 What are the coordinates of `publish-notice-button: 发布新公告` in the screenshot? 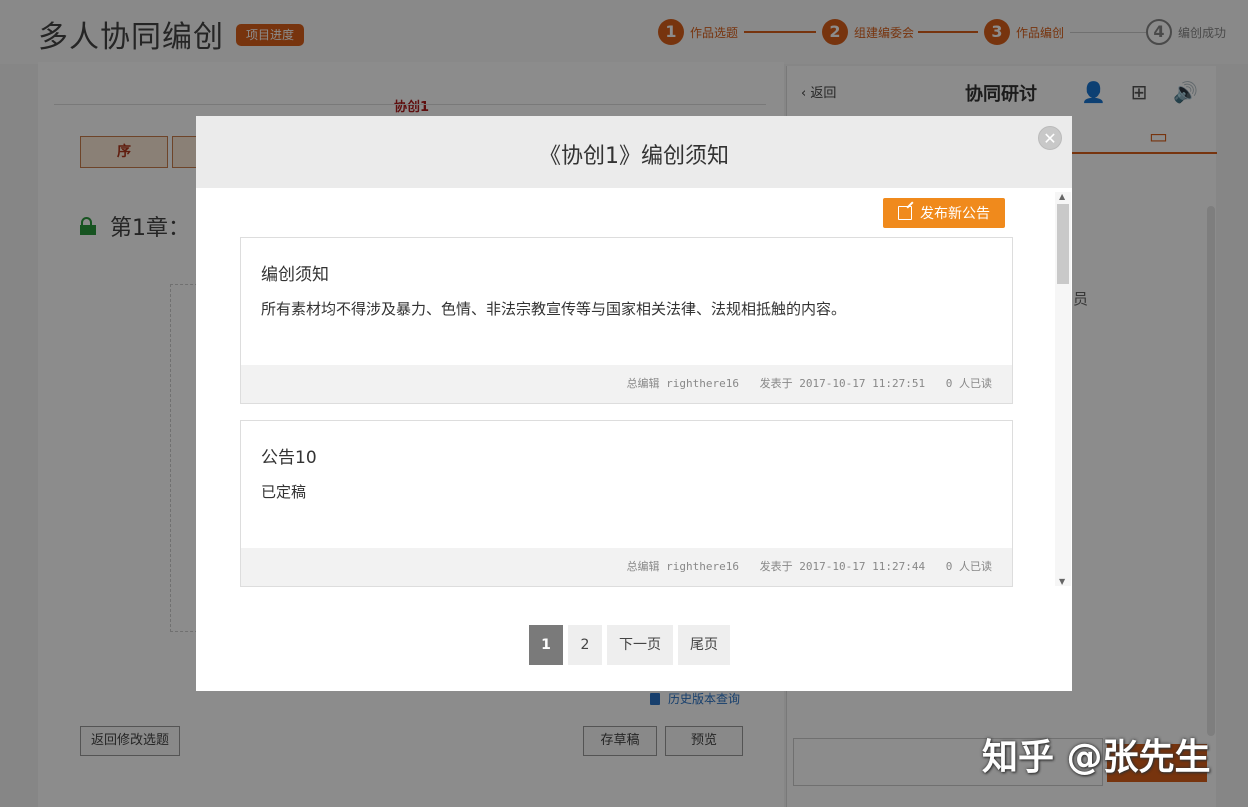 It's located at (944, 213).